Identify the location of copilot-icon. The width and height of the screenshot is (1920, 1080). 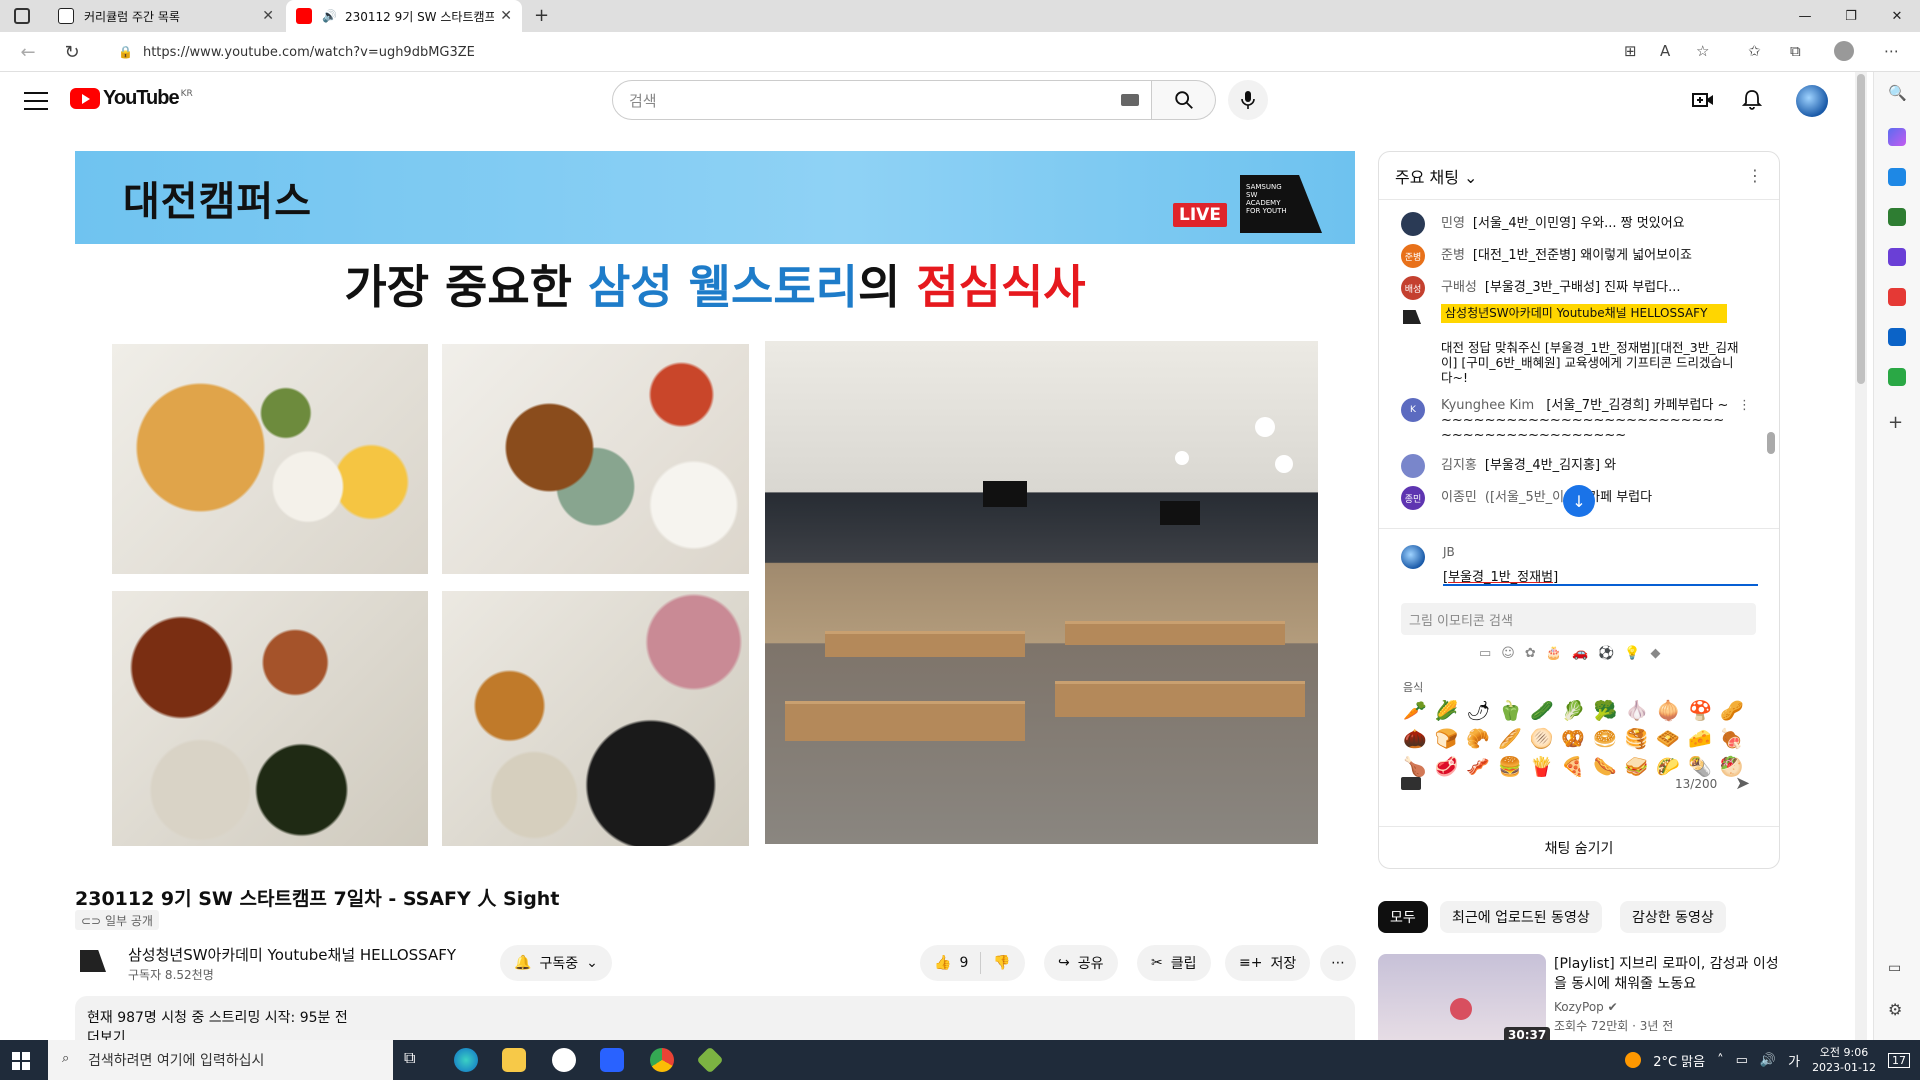
(1897, 137).